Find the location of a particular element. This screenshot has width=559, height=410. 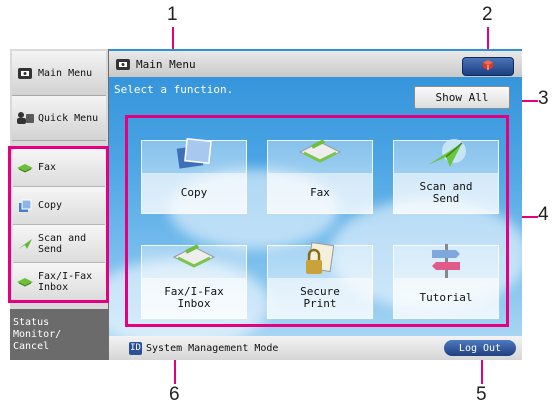

instruction-text: Select a function. is located at coordinates (174, 89).